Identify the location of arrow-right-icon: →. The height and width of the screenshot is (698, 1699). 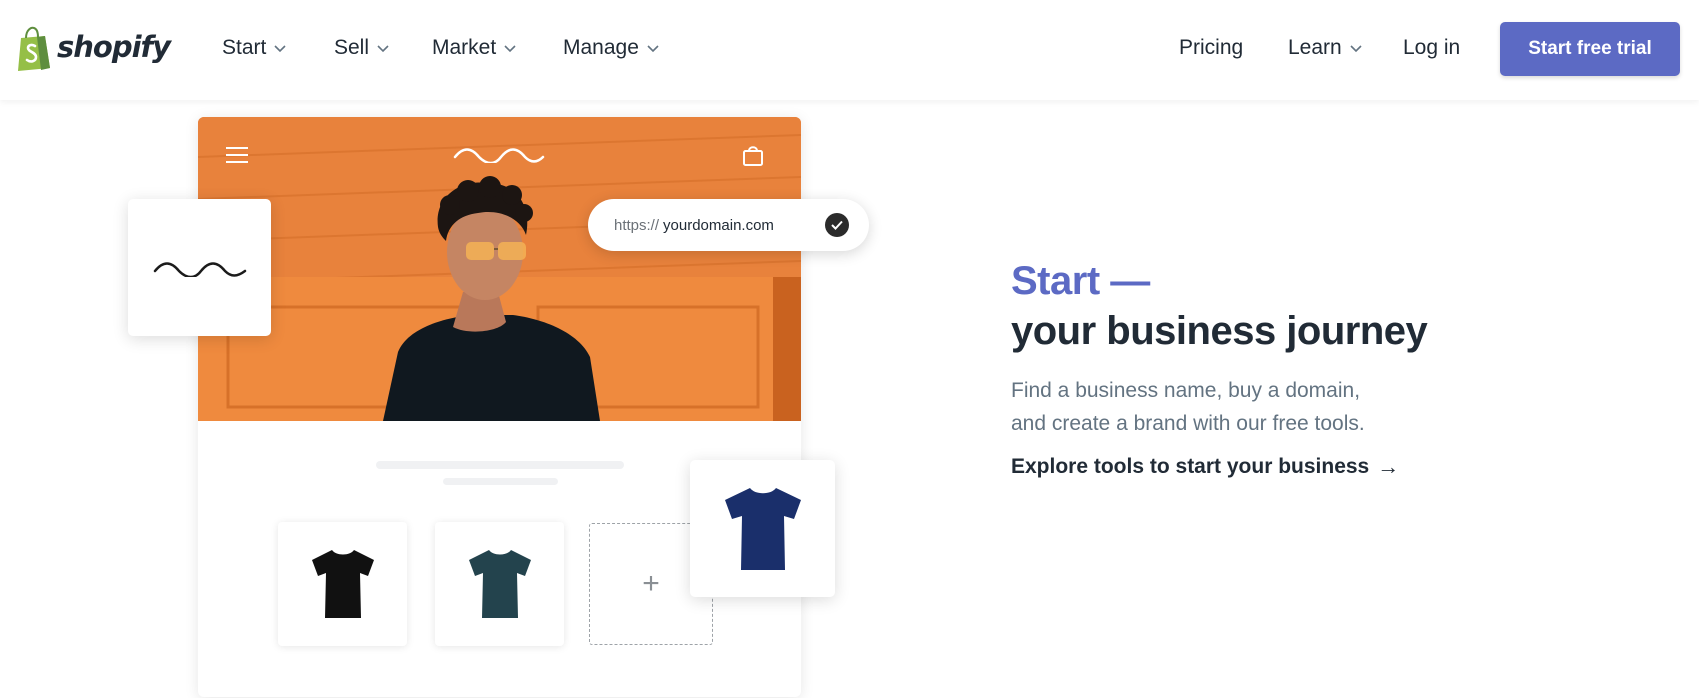
(1388, 466).